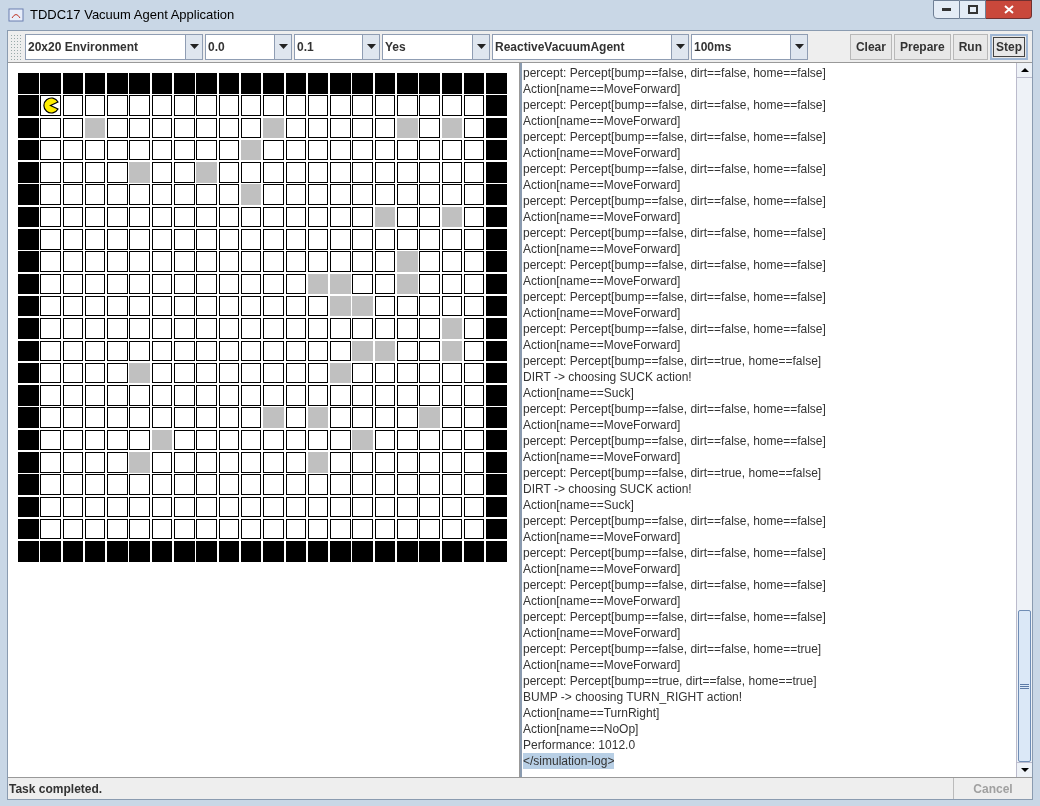 The width and height of the screenshot is (1040, 806). I want to click on dropdown: 100ms, so click(749, 46).